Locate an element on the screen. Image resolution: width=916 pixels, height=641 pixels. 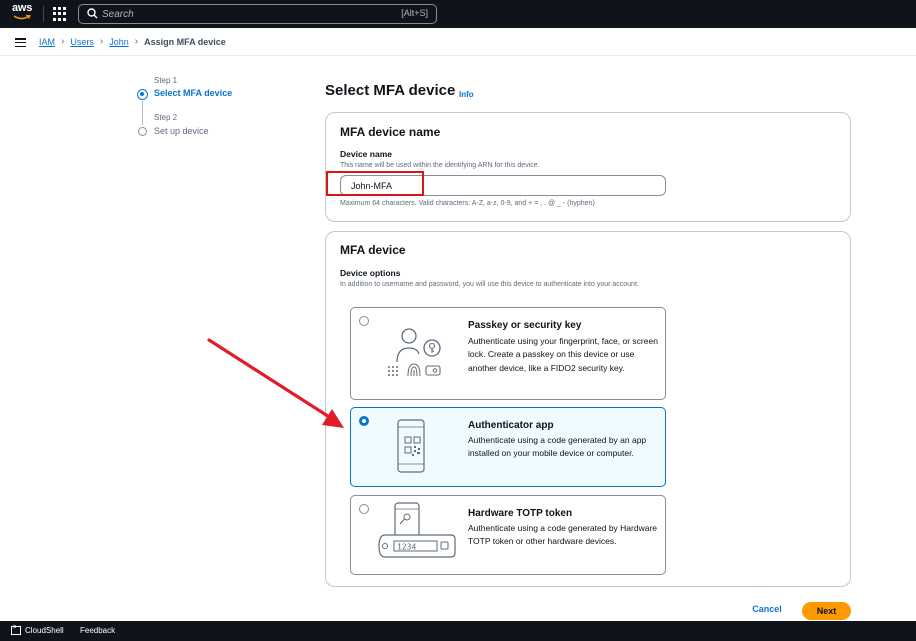
breadcrumb-john: John is located at coordinates (119, 42).